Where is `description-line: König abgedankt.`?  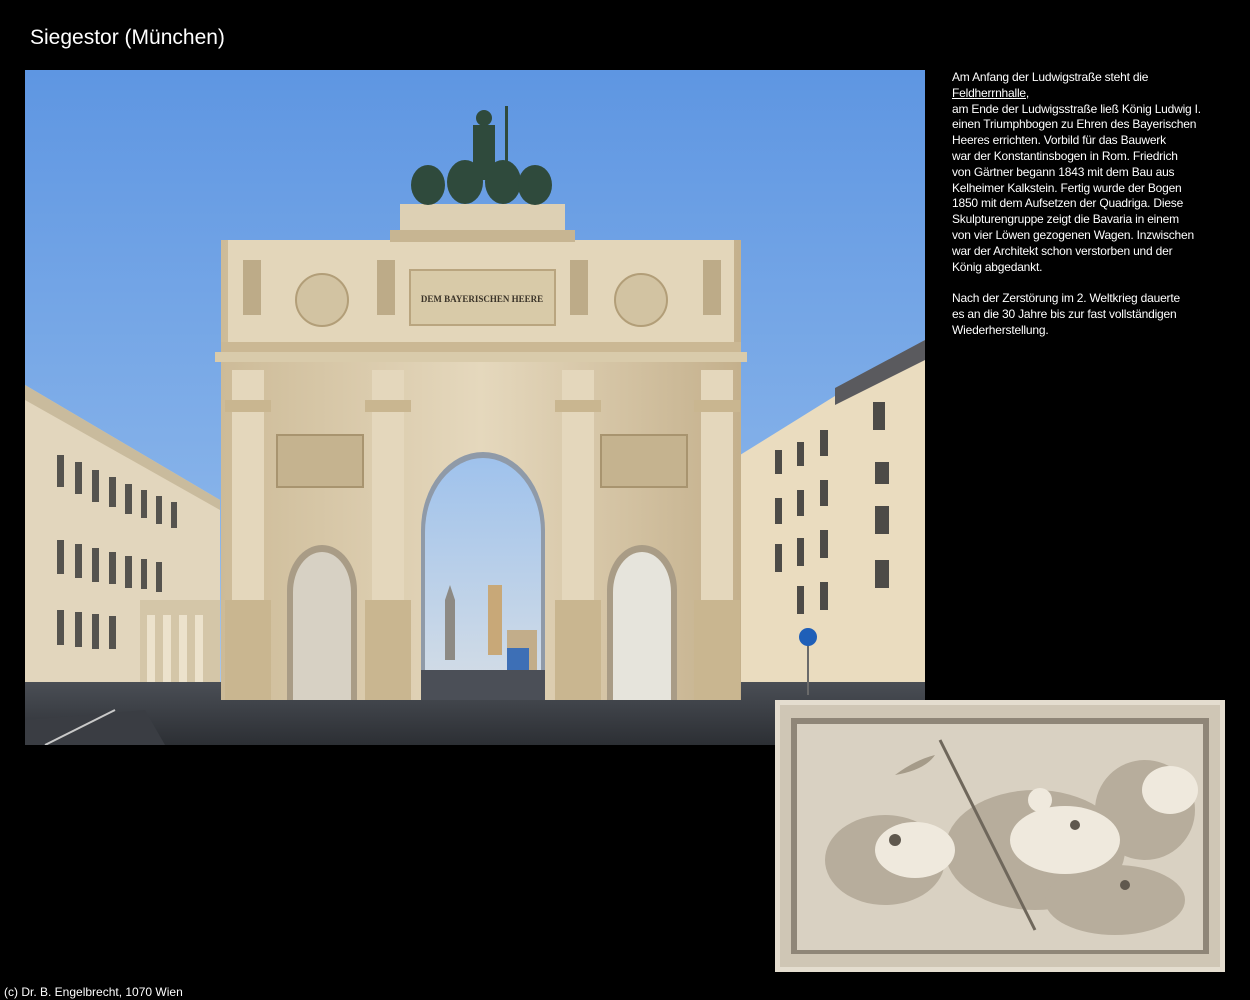
description-line: König abgedankt. is located at coordinates (997, 266).